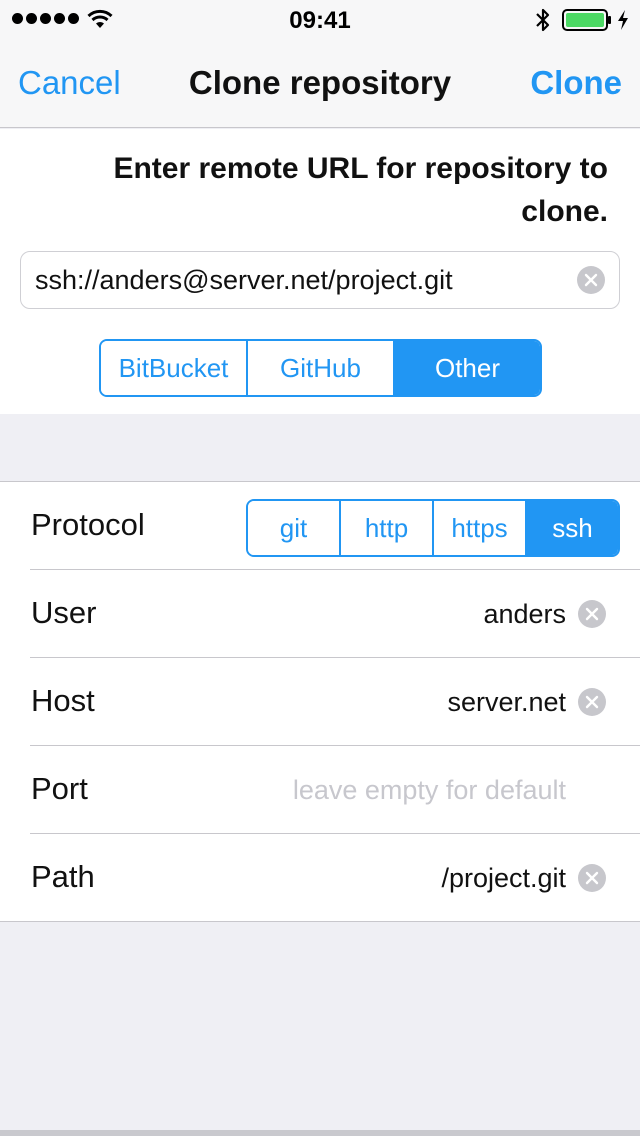 The image size is (640, 1136). I want to click on service-segmented-control: BitBucket GitHub Other, so click(320, 368).